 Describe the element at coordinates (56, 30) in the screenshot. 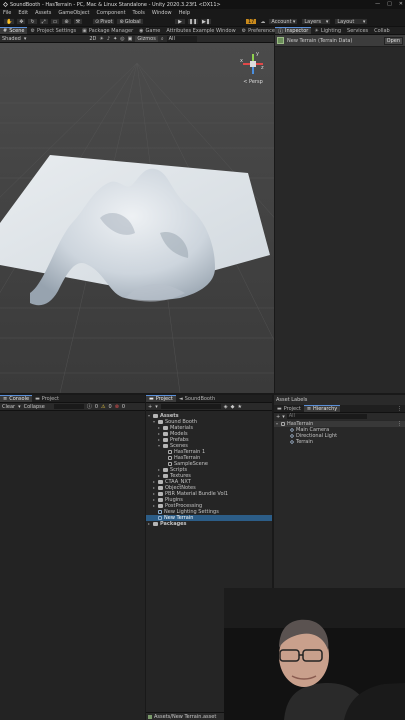

I see `tab-label: Project Settings` at that location.